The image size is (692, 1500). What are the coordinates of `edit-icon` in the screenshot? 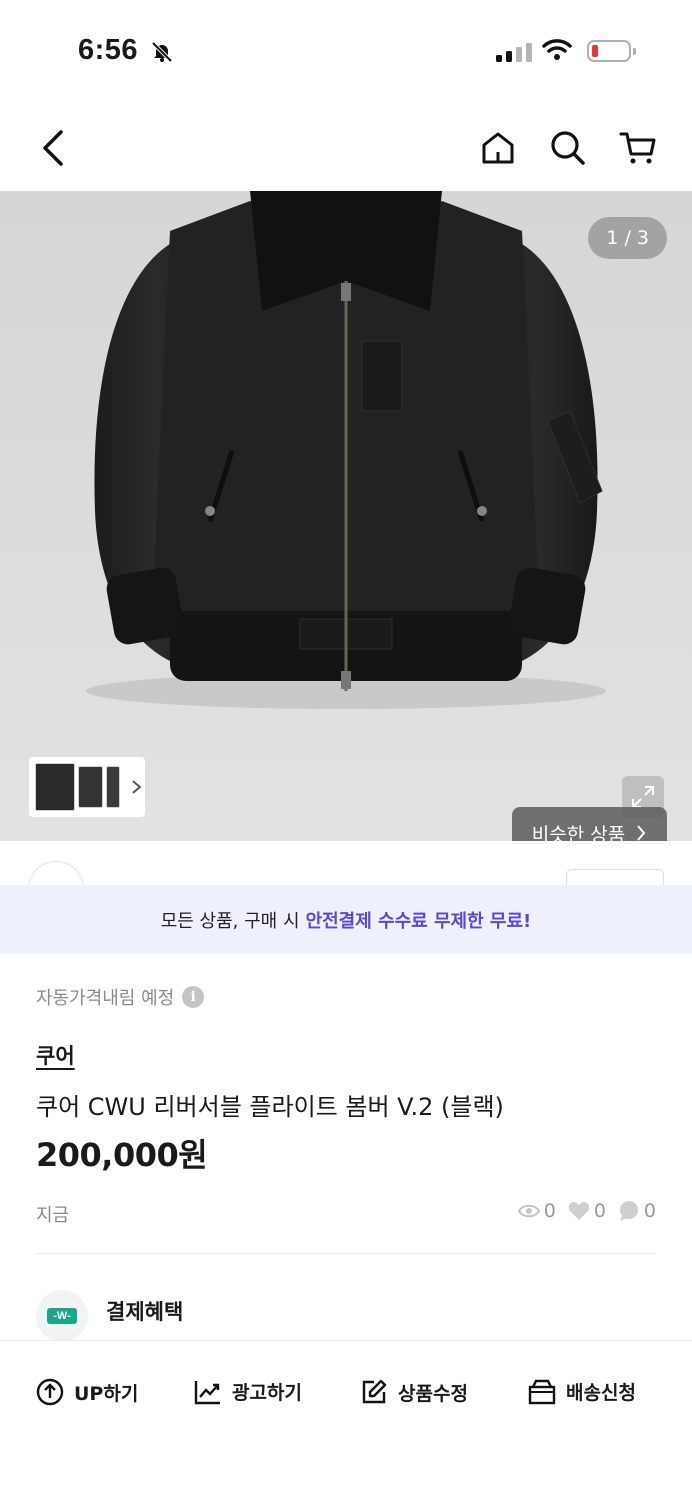 It's located at (374, 1391).